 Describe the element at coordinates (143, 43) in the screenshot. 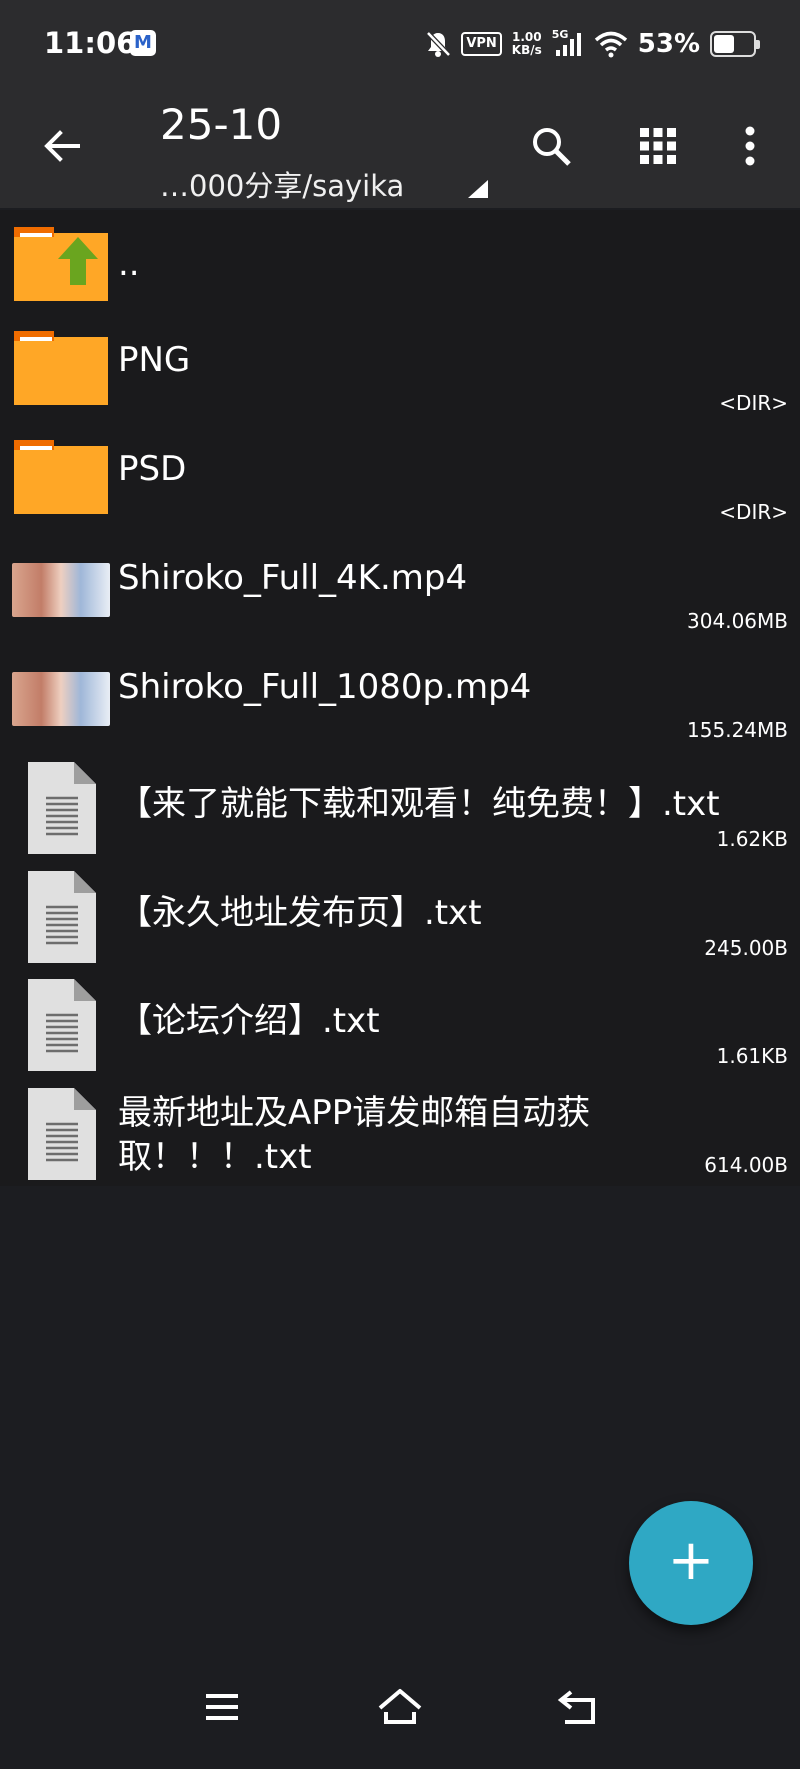

I see `mail-notification-icon: M` at that location.